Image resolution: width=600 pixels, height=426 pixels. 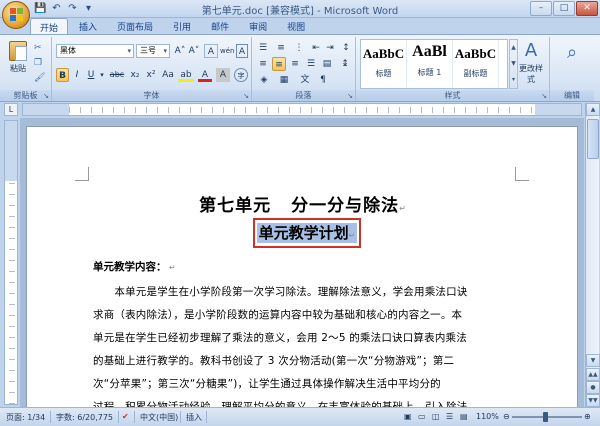 What do you see at coordinates (62, 75) in the screenshot?
I see `bold-button: B` at bounding box center [62, 75].